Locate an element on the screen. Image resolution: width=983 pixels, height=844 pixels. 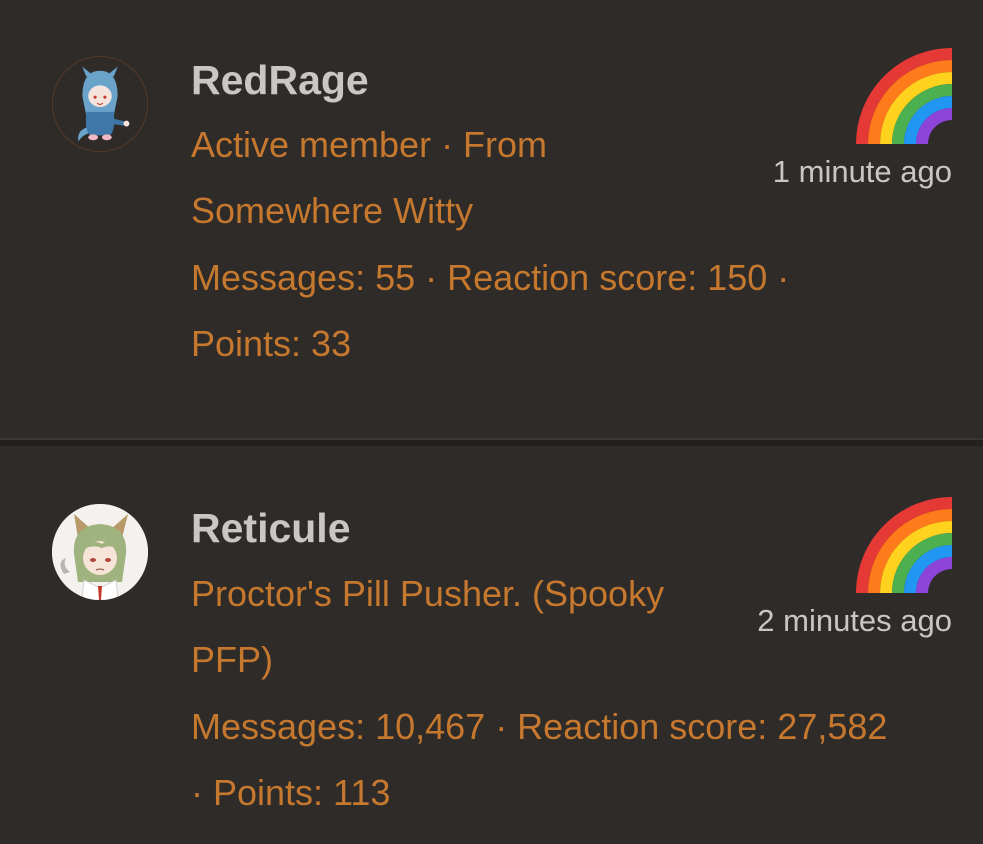
user-stats-line: Messages: 55 · Reaction score: 150 · is located at coordinates (490, 277).